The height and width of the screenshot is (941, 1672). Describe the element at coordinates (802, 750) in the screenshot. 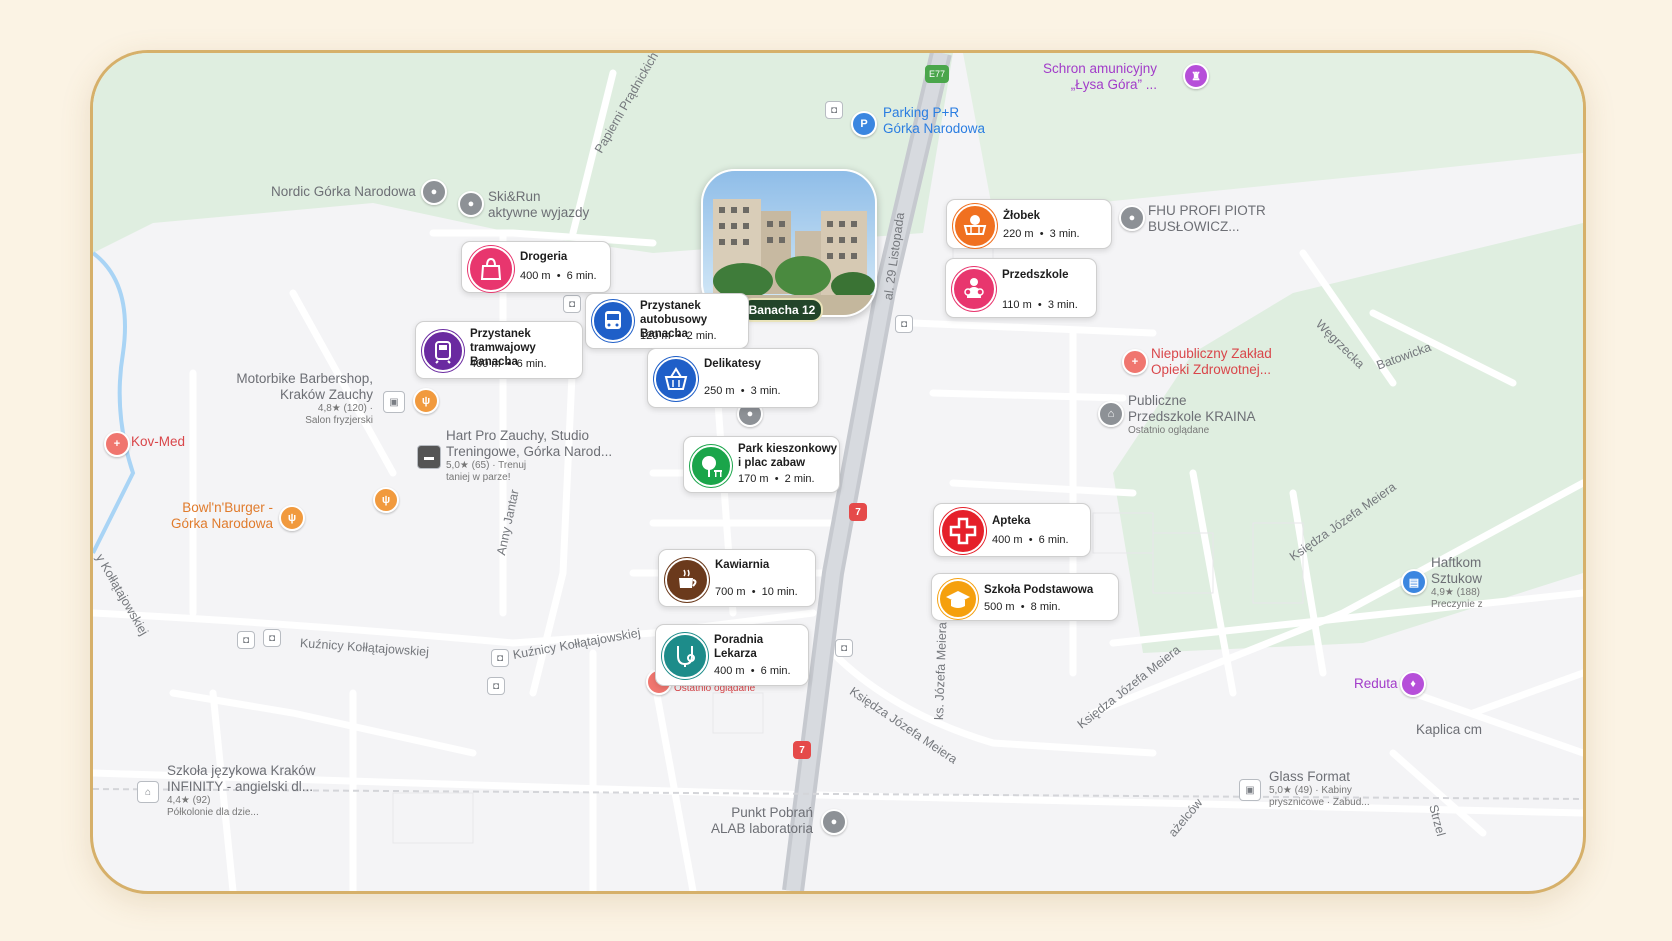

I see `road-shield-7b: 7` at that location.